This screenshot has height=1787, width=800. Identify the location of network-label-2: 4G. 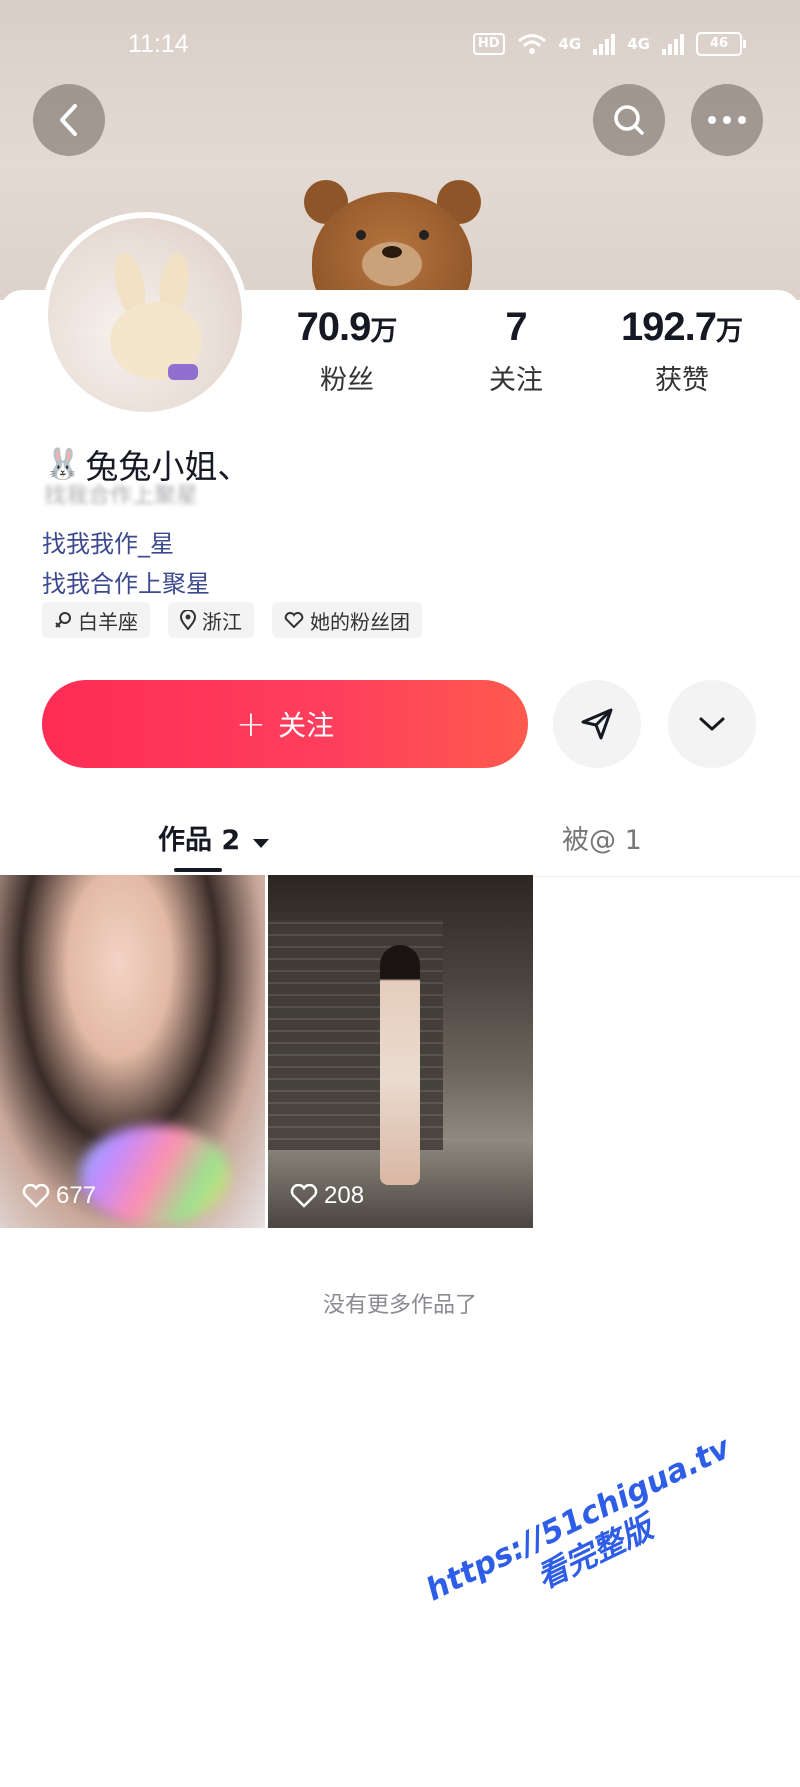
(638, 44).